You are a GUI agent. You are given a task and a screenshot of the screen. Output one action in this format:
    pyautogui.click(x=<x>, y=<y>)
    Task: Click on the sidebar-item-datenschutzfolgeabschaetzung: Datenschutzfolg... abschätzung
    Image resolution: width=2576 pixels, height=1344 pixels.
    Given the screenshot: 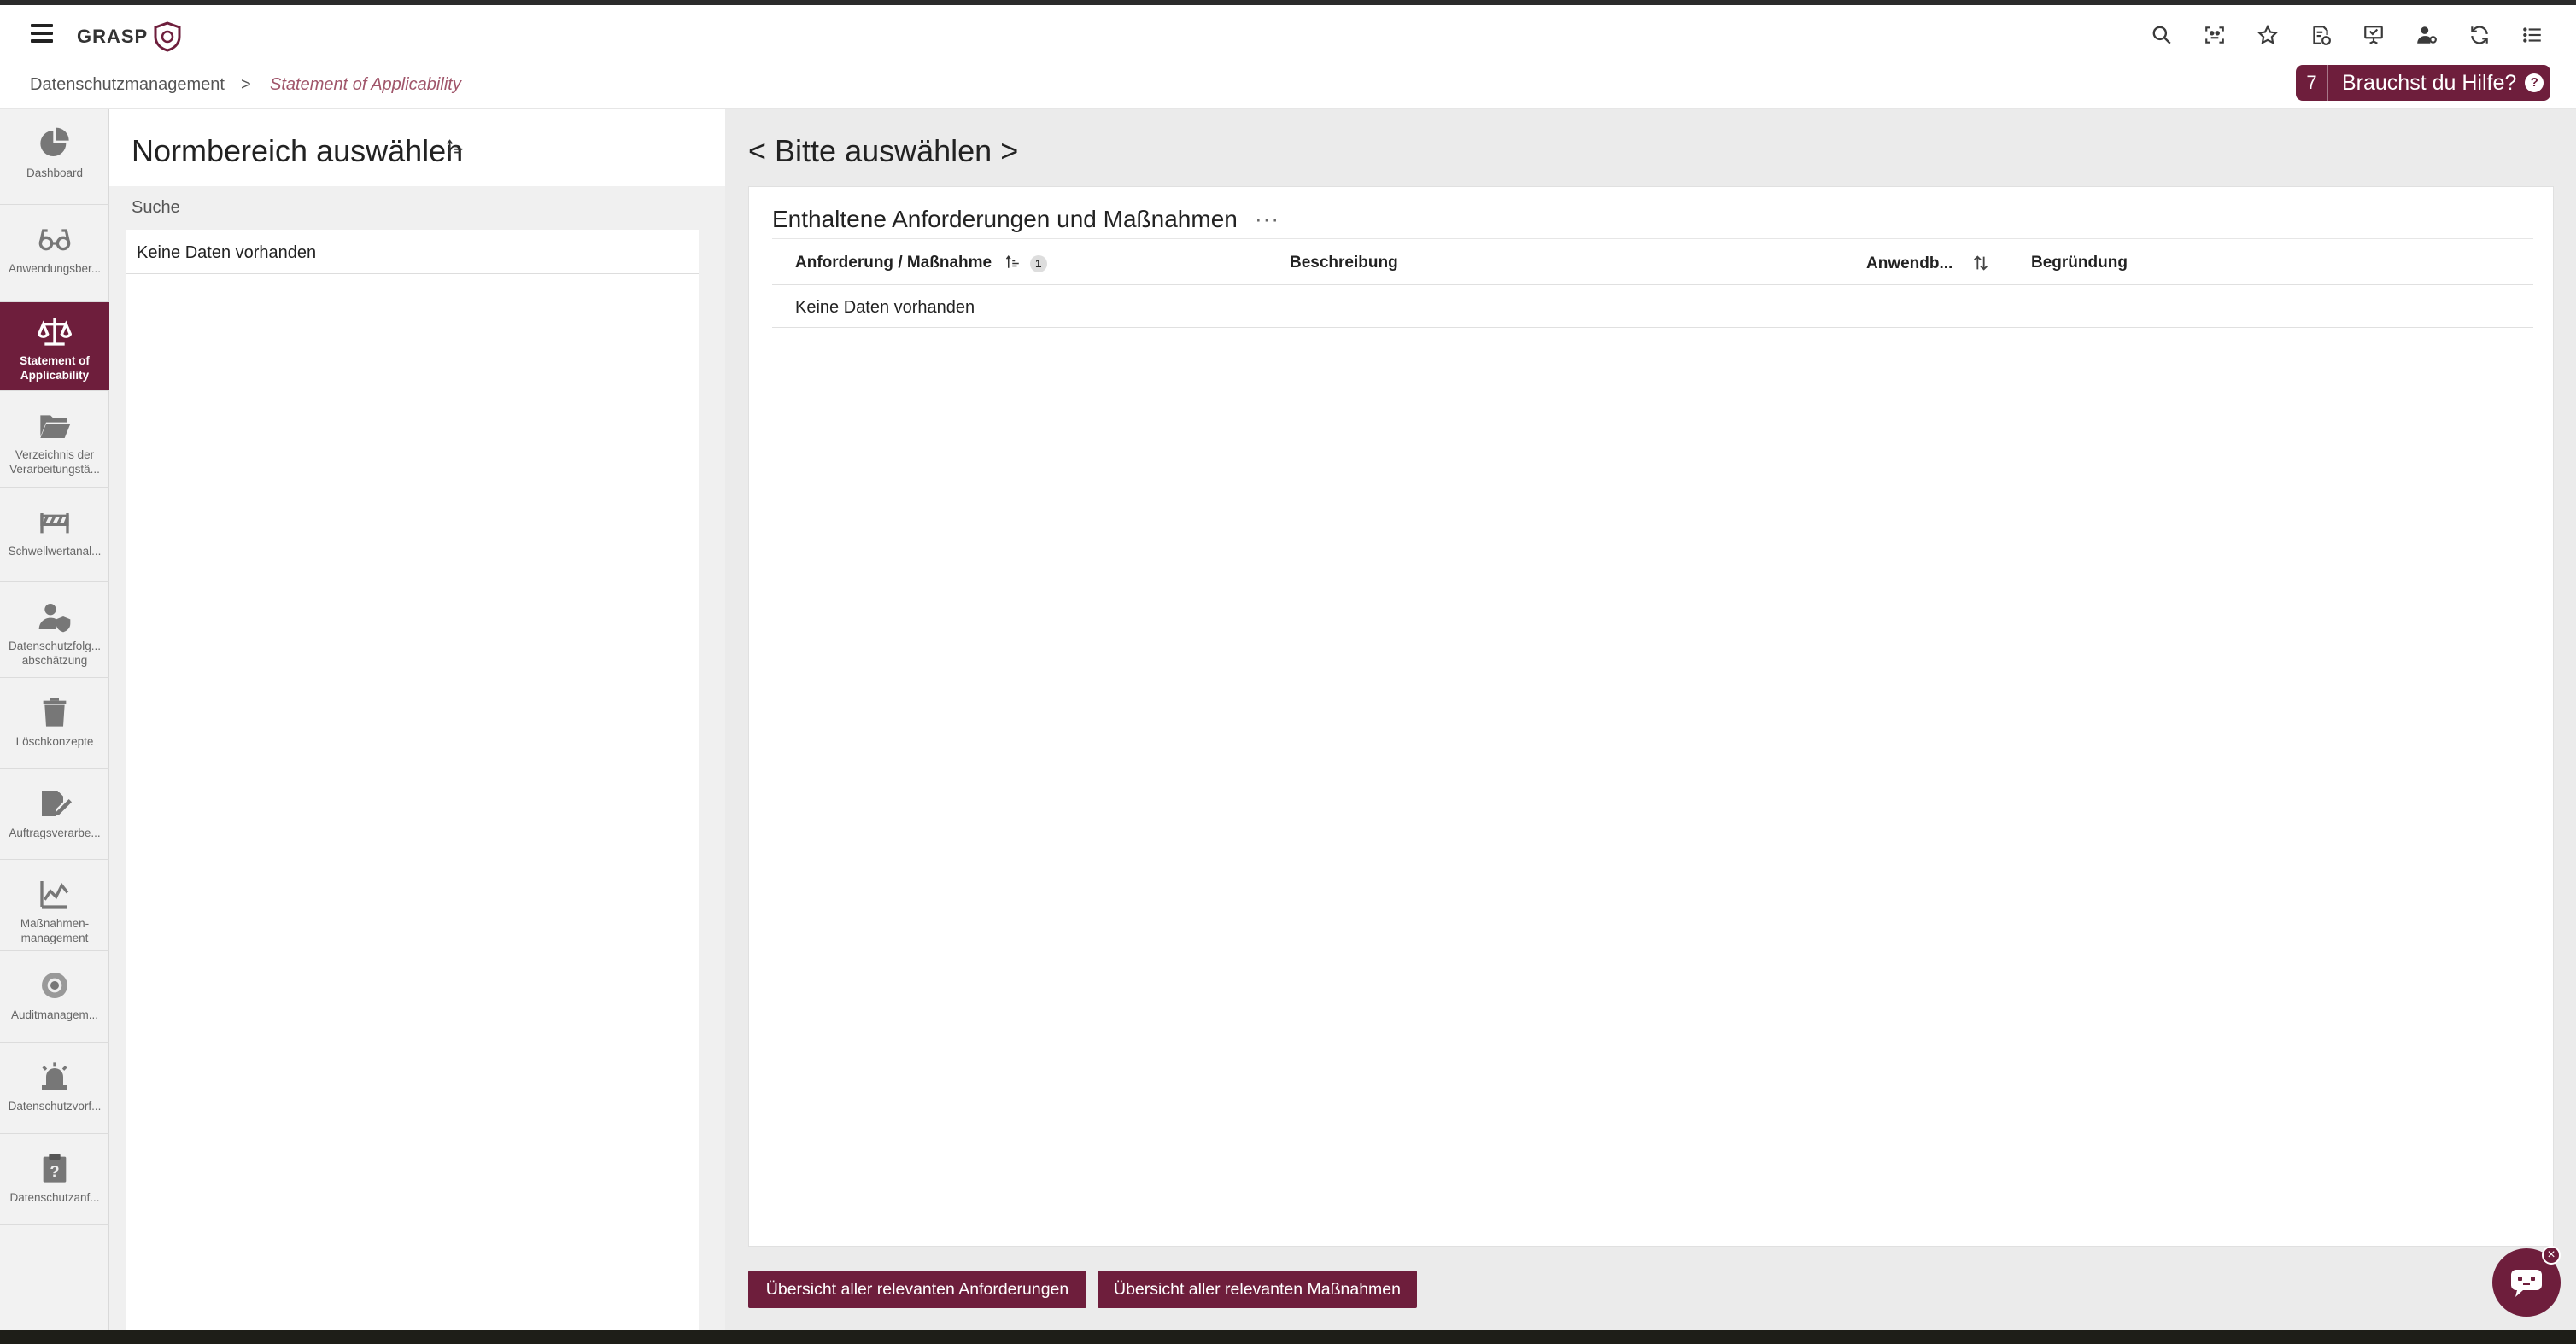 What is the action you would take?
    pyautogui.click(x=54, y=630)
    